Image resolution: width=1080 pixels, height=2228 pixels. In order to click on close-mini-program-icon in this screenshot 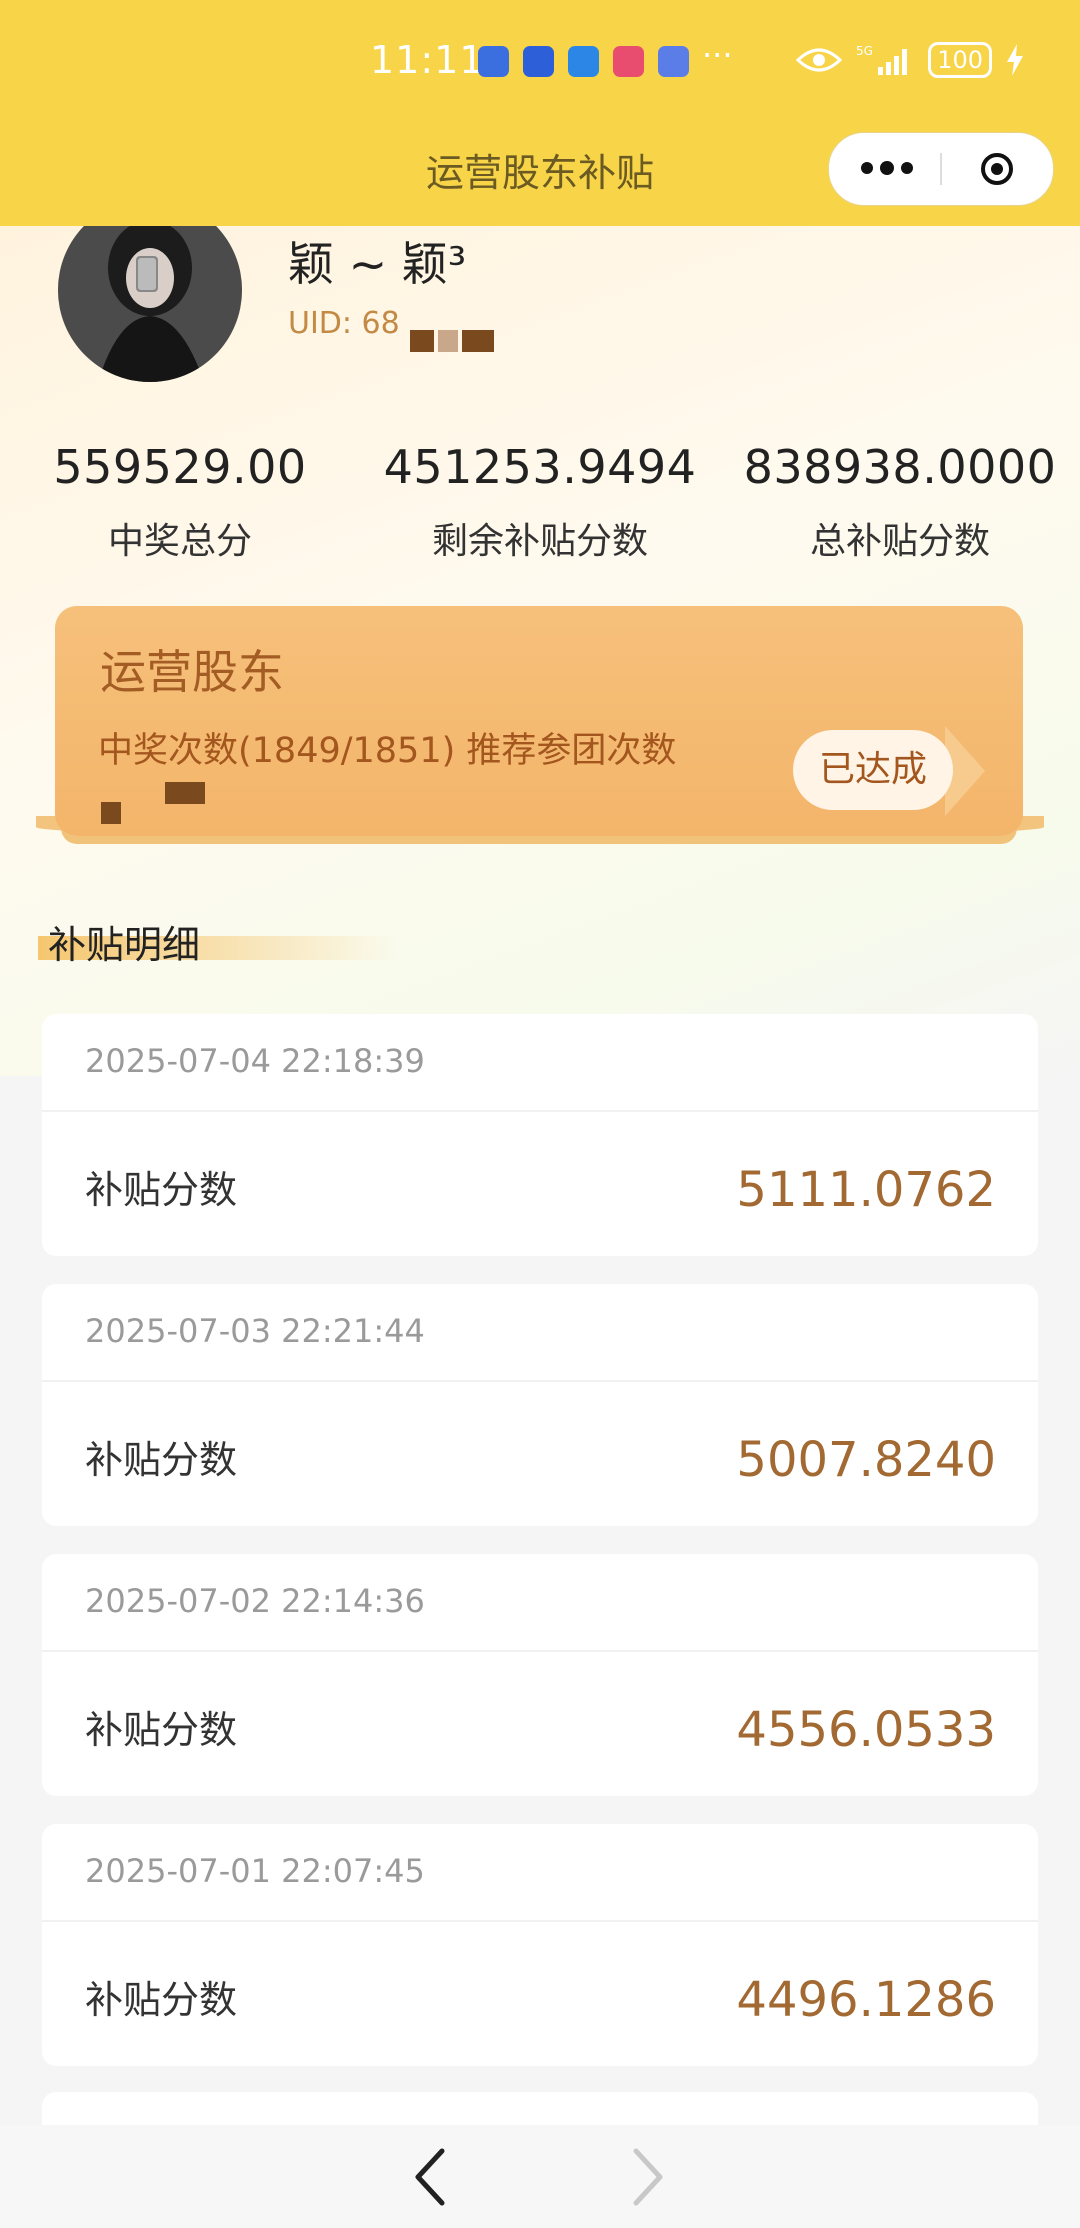, I will do `click(997, 169)`.